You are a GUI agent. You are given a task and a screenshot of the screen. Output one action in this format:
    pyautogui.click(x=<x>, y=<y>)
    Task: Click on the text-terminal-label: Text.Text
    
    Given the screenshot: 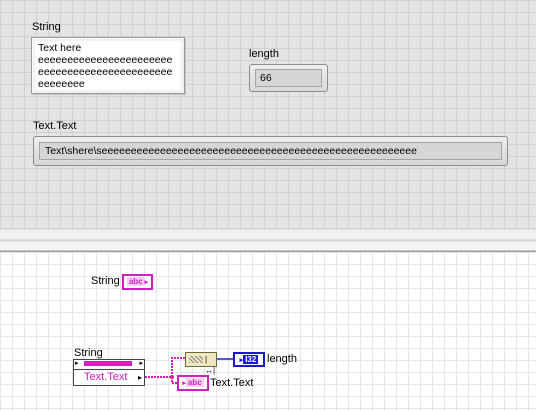 What is the action you would take?
    pyautogui.click(x=232, y=383)
    